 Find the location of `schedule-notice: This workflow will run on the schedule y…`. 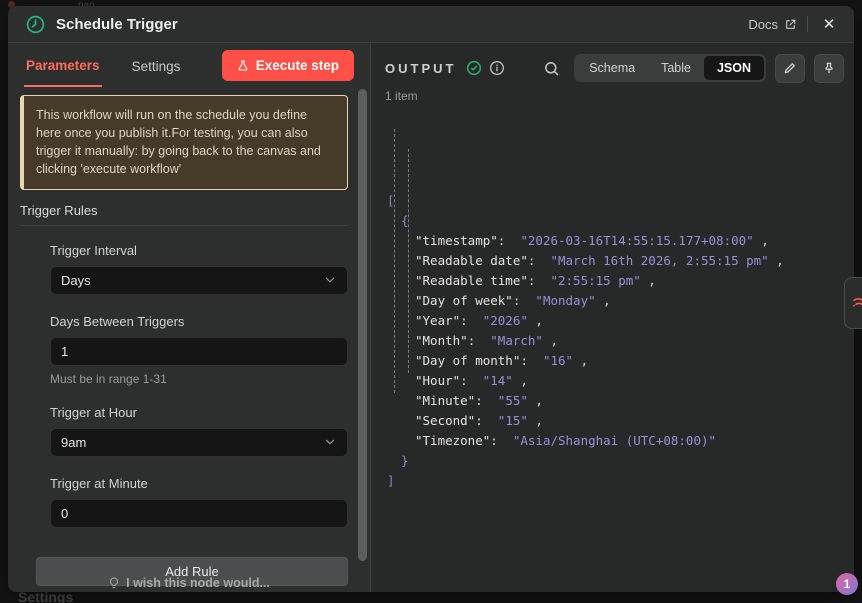

schedule-notice: This workflow will run on the schedule y… is located at coordinates (184, 142).